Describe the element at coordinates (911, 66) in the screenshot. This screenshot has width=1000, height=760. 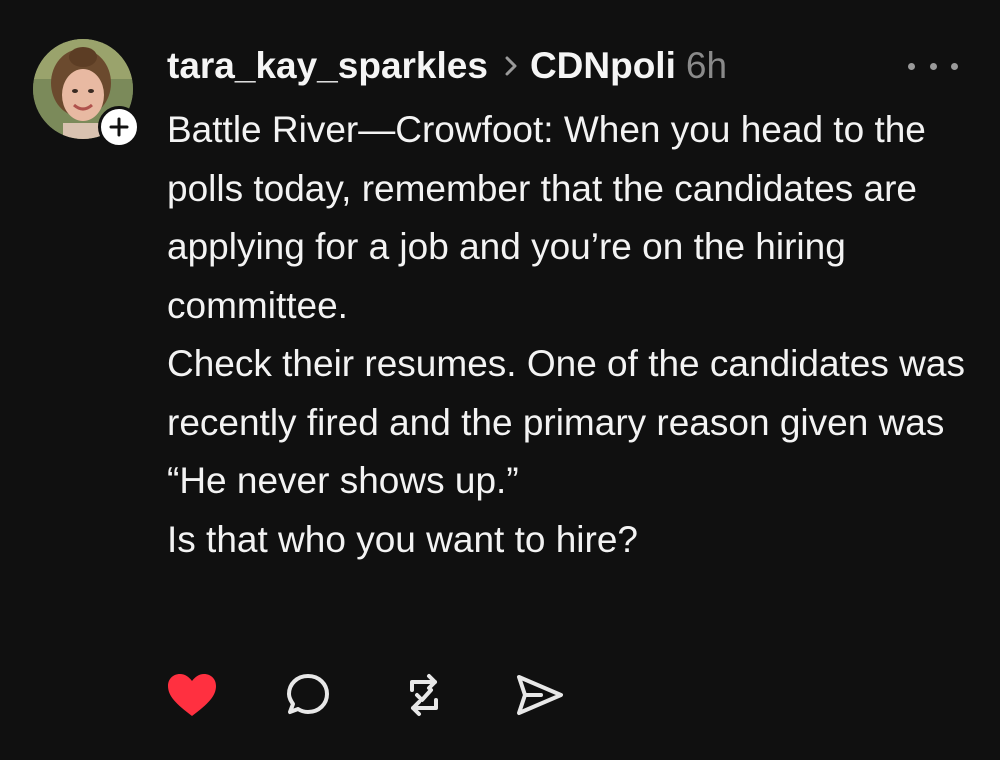
I see `more-horizontal-icon` at that location.